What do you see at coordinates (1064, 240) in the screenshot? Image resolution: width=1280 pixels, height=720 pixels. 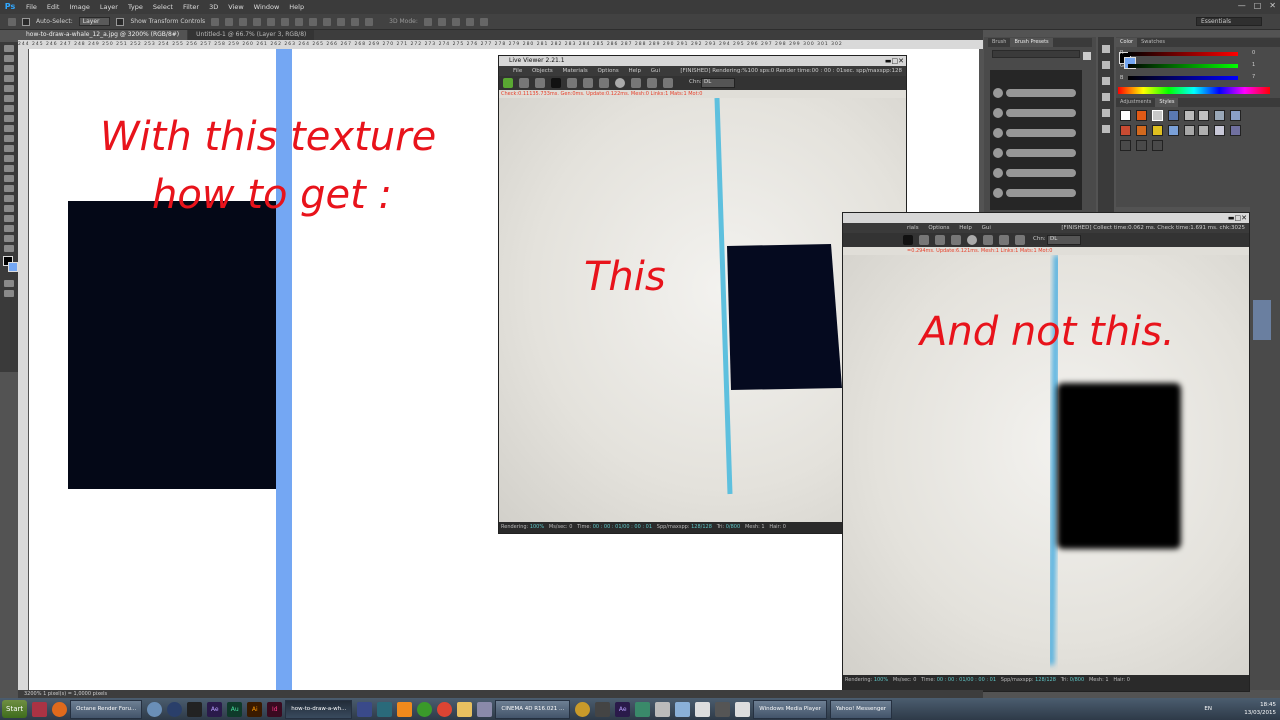 I see `lv2-channel-dropdown: DL` at bounding box center [1064, 240].